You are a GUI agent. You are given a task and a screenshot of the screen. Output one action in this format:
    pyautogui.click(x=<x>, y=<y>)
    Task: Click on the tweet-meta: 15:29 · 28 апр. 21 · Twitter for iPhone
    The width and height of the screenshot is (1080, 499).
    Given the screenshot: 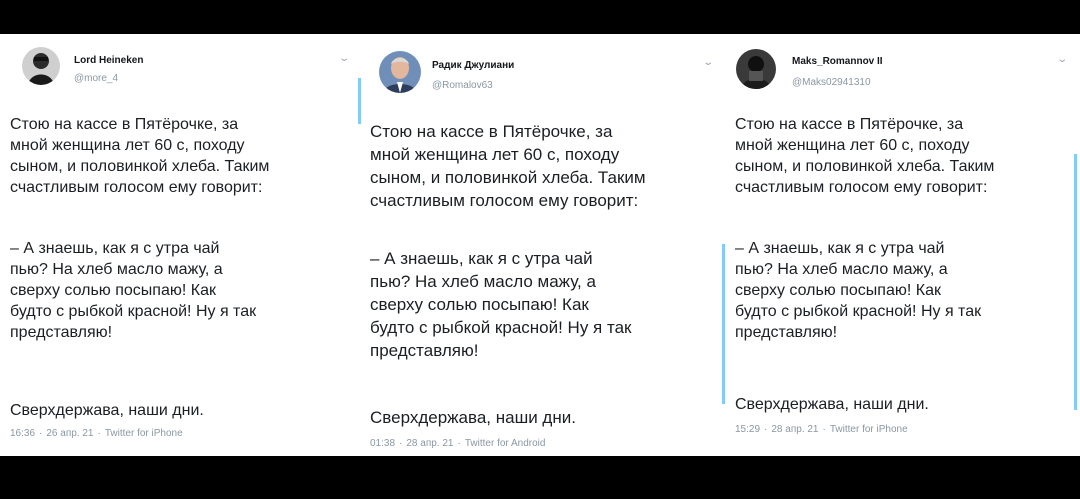 What is the action you would take?
    pyautogui.click(x=821, y=429)
    